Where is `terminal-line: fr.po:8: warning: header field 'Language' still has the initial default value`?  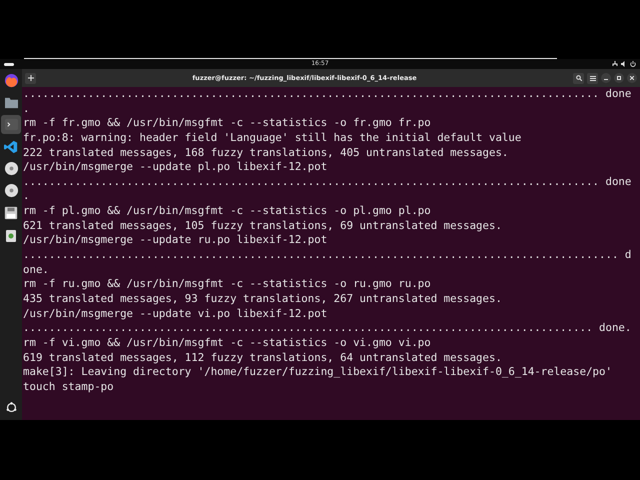 terminal-line: fr.po:8: warning: header field 'Language' still has the initial default value is located at coordinates (272, 138).